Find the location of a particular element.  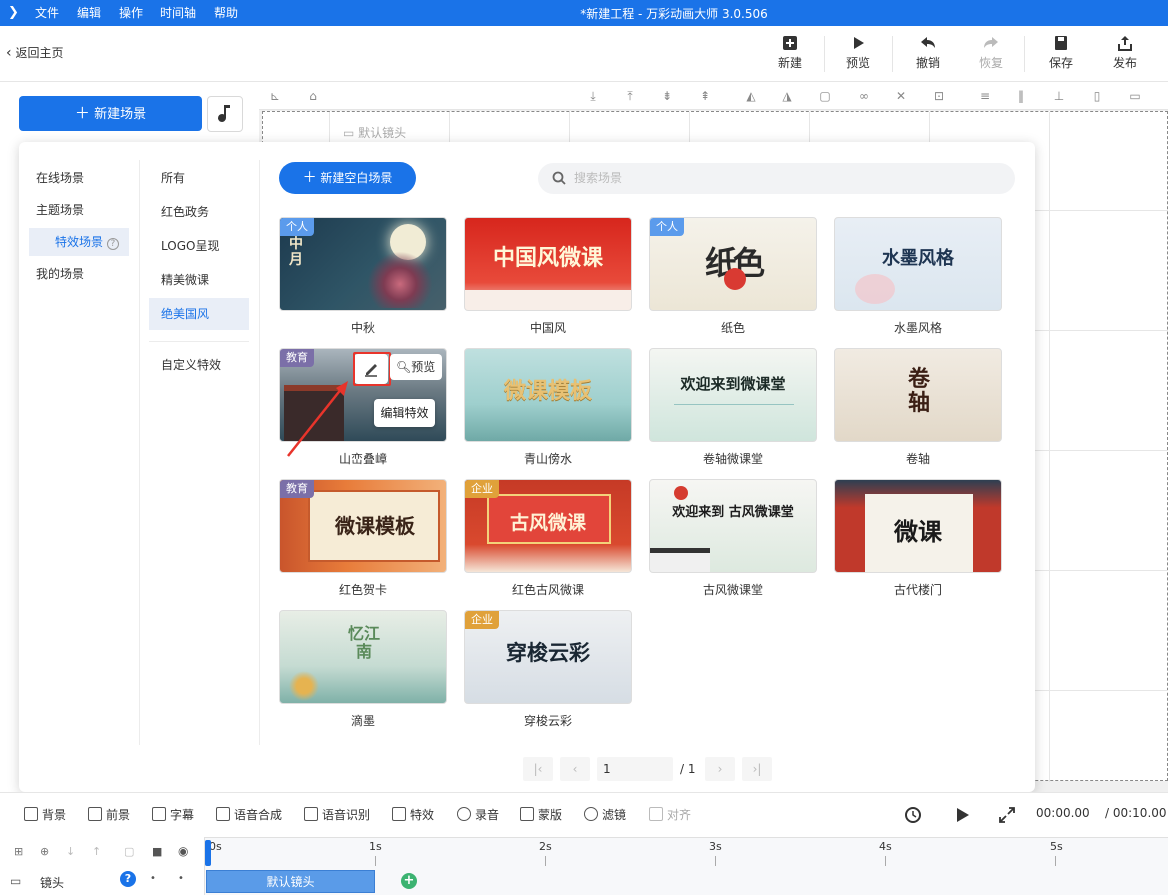

move-down-icon: ↓ is located at coordinates (70, 851).